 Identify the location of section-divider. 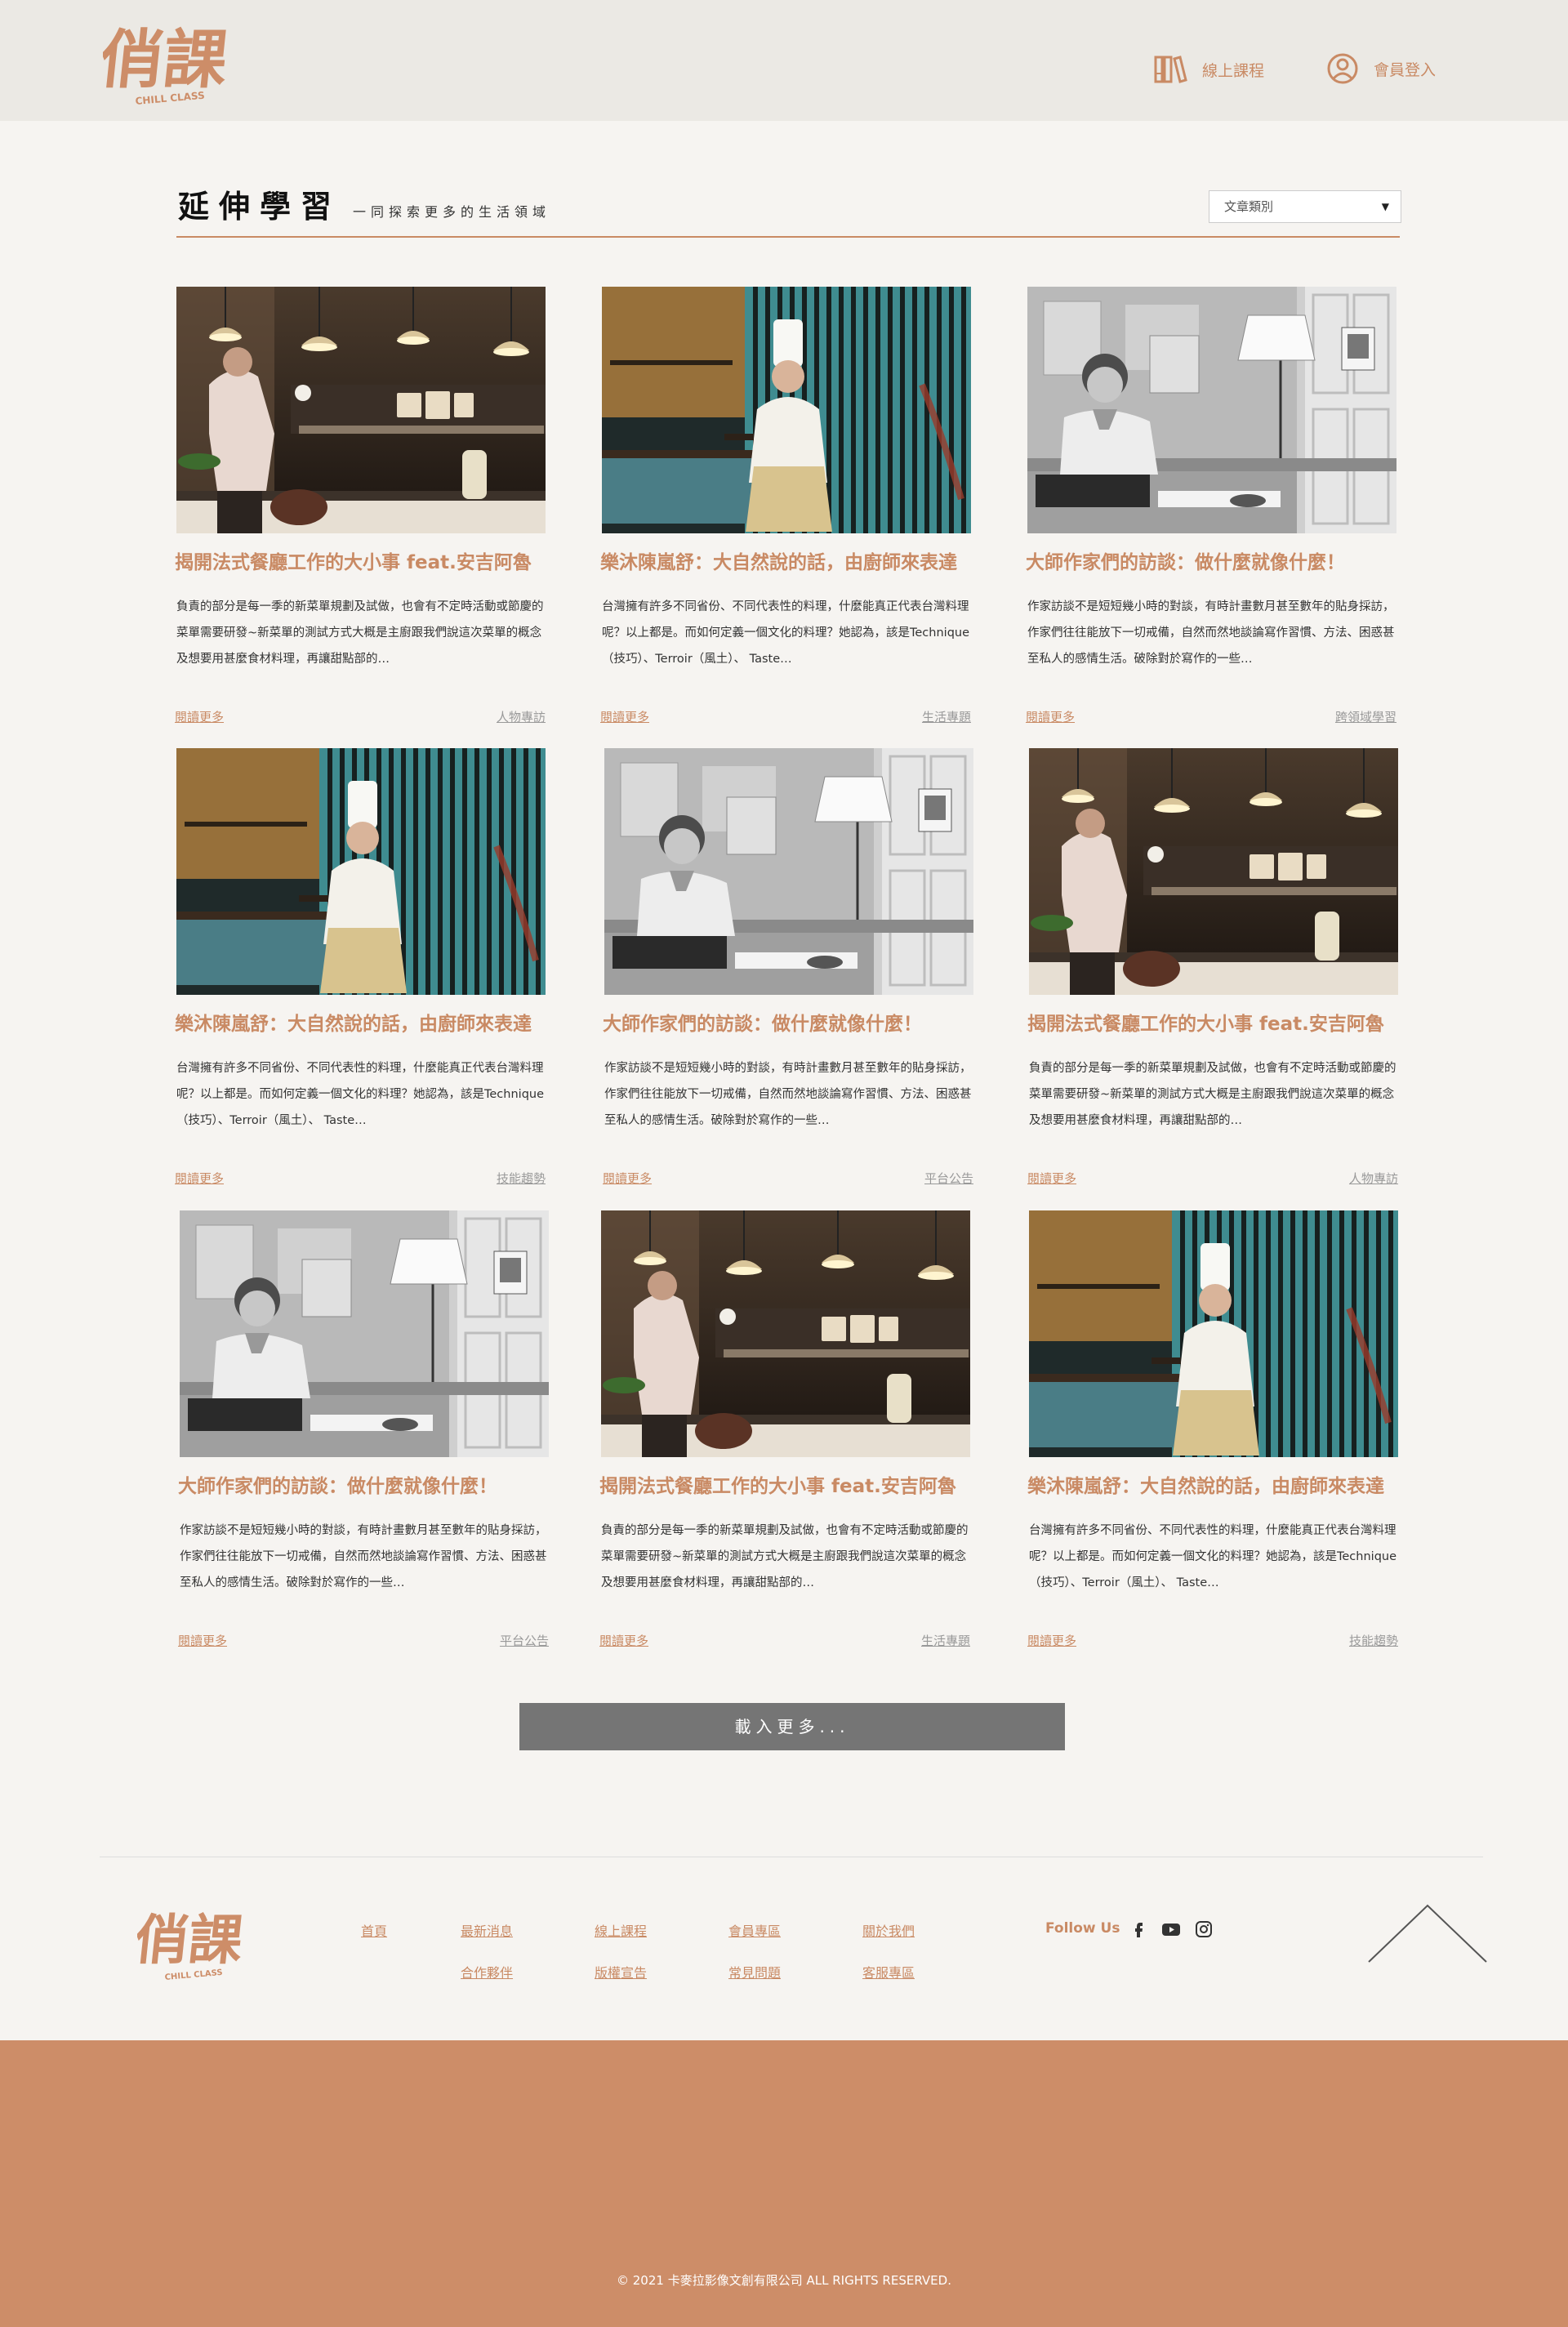
(788, 237).